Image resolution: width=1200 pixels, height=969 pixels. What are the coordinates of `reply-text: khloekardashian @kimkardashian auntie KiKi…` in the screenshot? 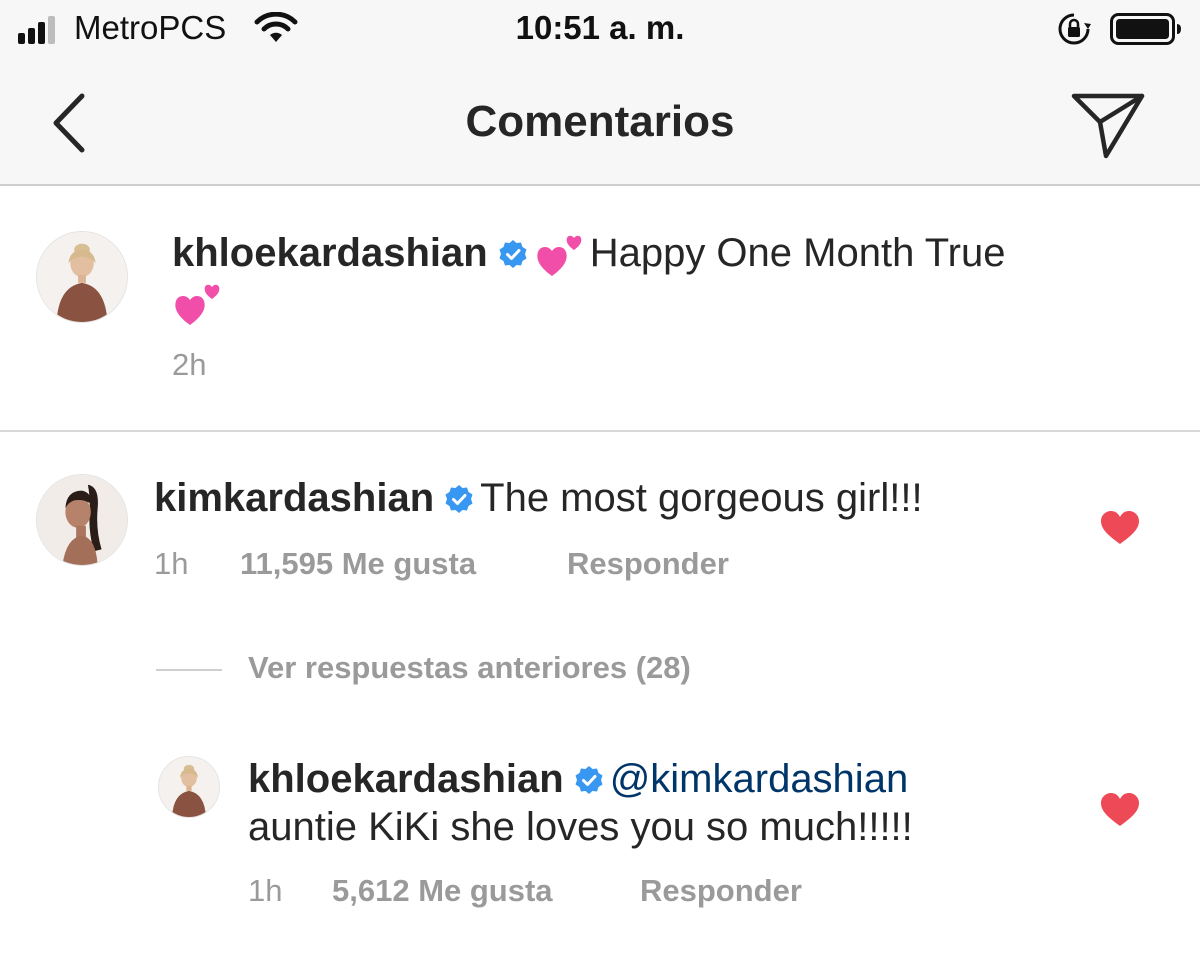 It's located at (663, 803).